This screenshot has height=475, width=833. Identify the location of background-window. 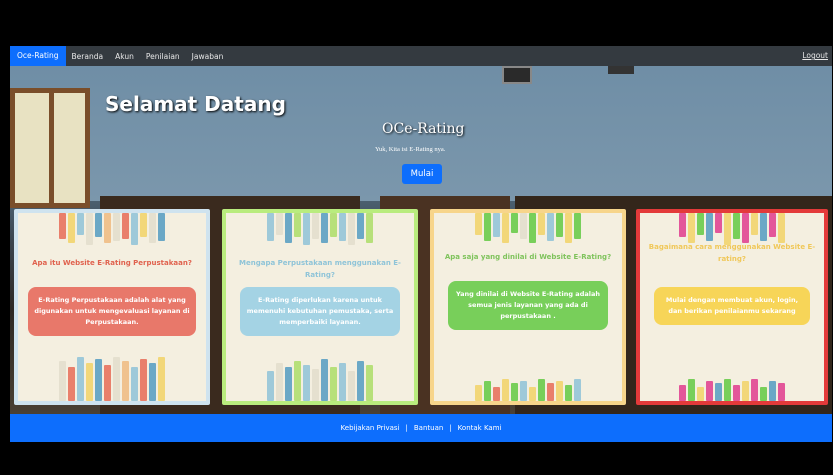
(50, 148).